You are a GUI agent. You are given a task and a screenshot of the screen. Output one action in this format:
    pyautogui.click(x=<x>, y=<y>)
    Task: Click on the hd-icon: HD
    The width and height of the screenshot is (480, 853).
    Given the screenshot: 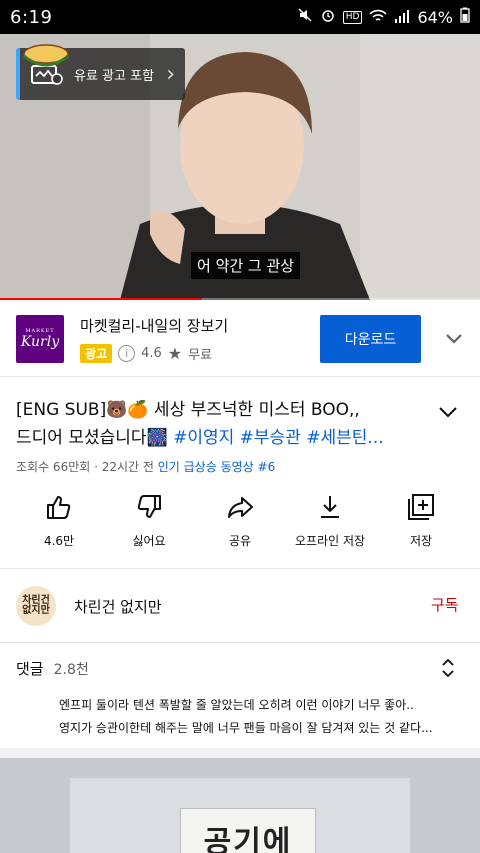 What is the action you would take?
    pyautogui.click(x=352, y=17)
    